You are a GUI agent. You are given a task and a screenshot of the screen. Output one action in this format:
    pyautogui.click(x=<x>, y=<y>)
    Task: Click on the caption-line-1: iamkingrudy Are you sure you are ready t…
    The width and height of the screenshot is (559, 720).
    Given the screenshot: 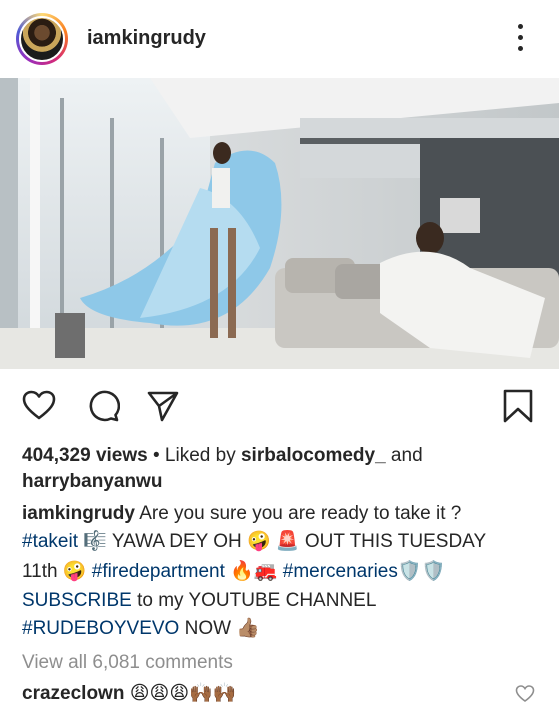 What is the action you would take?
    pyautogui.click(x=282, y=514)
    